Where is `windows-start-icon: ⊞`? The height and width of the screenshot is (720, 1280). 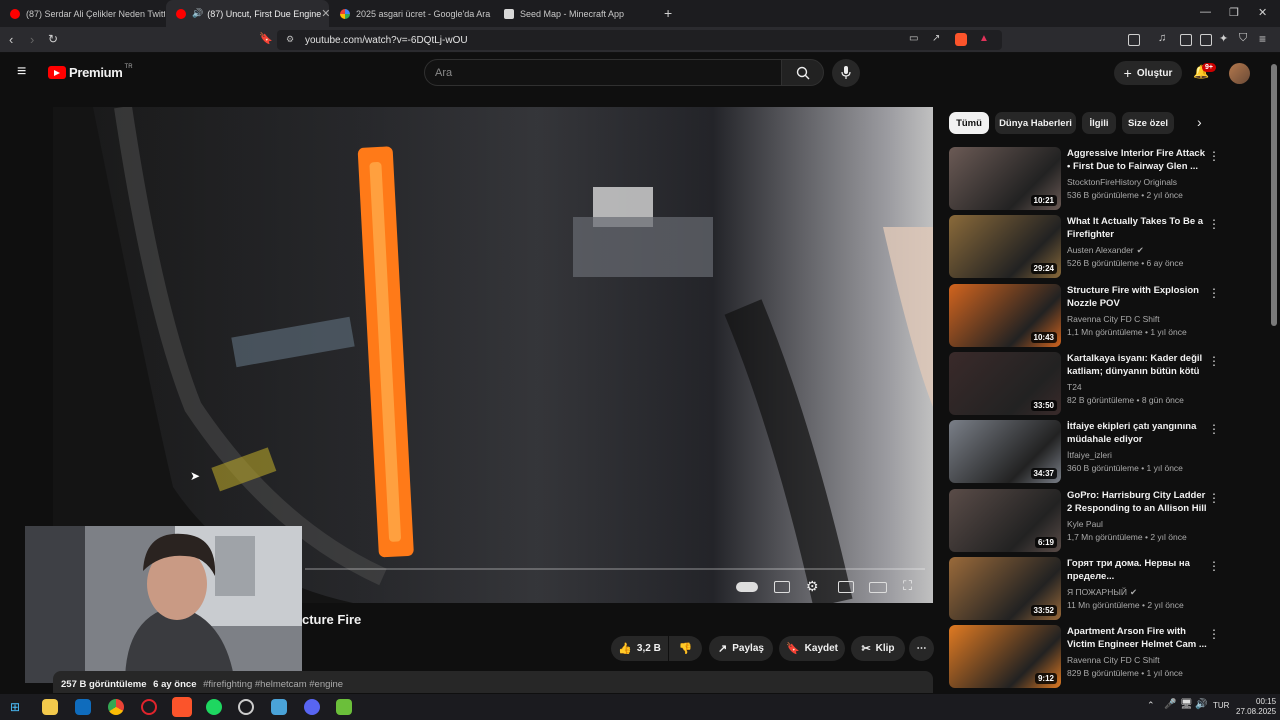 windows-start-icon: ⊞ is located at coordinates (15, 707).